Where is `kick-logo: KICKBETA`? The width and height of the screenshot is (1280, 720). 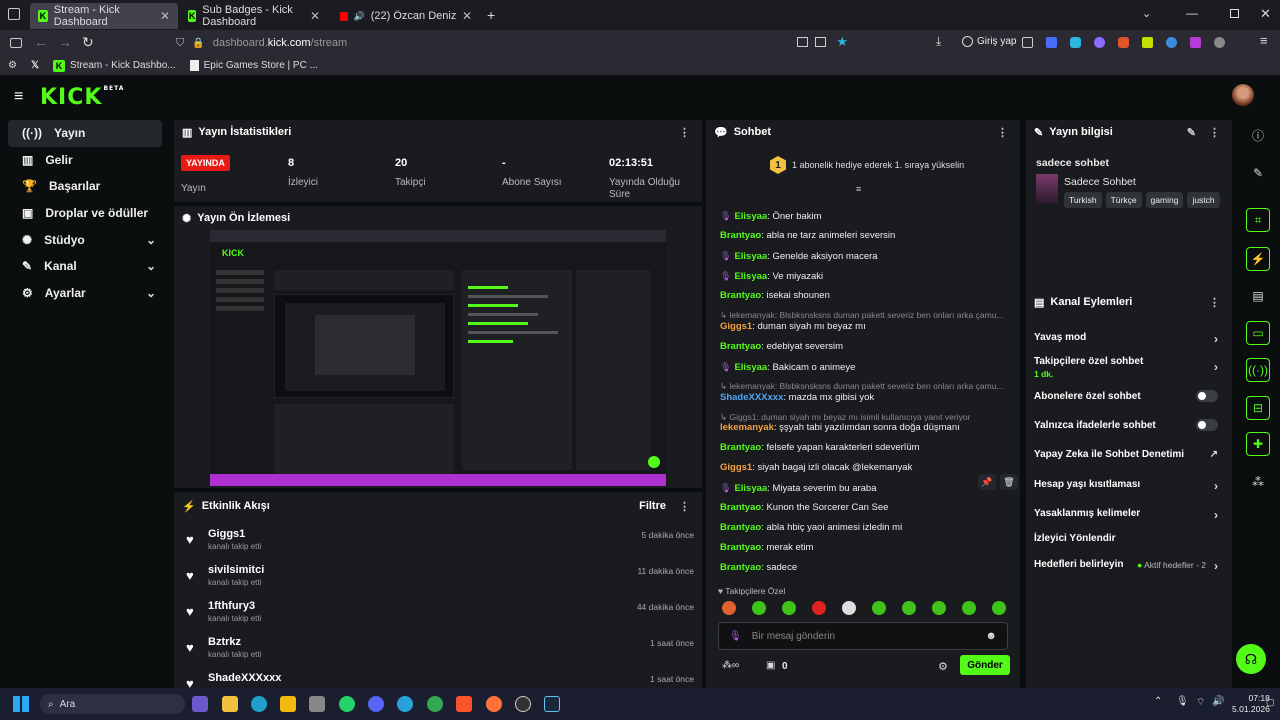
kick-logo: KICKBETA is located at coordinates (82, 97).